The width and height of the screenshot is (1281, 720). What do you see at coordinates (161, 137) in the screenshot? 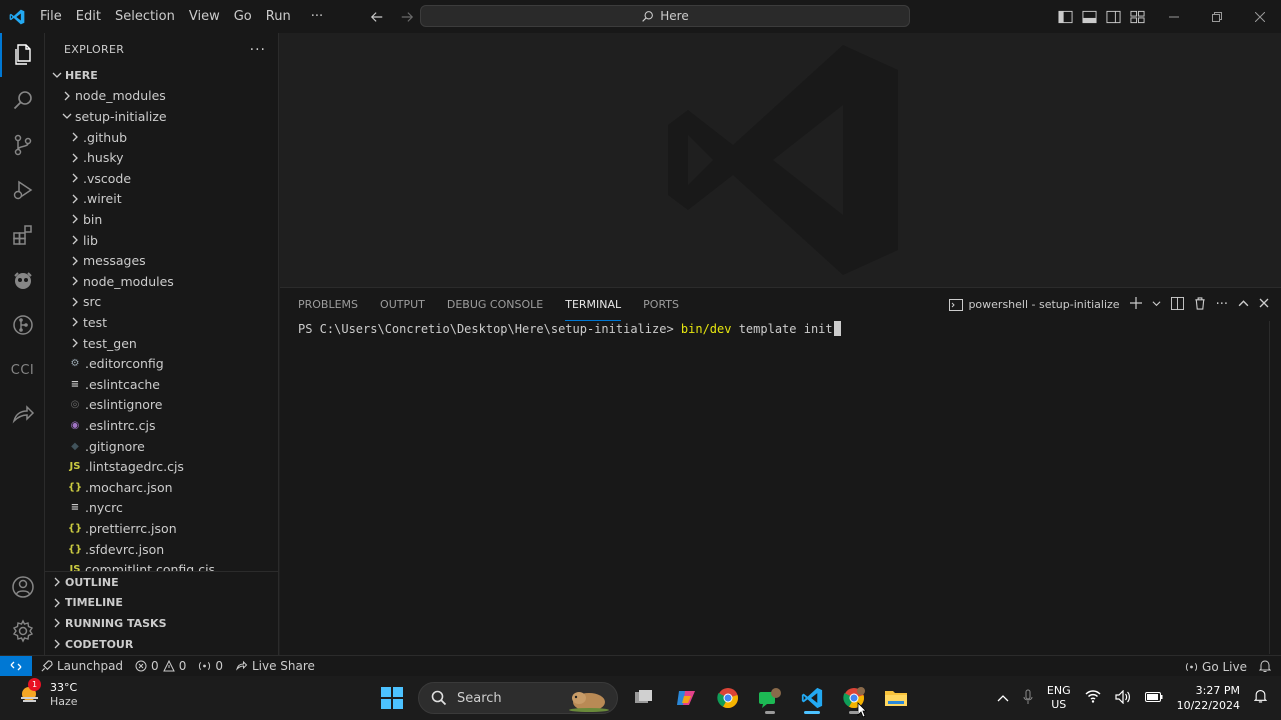
I see `tree-folder: .github` at bounding box center [161, 137].